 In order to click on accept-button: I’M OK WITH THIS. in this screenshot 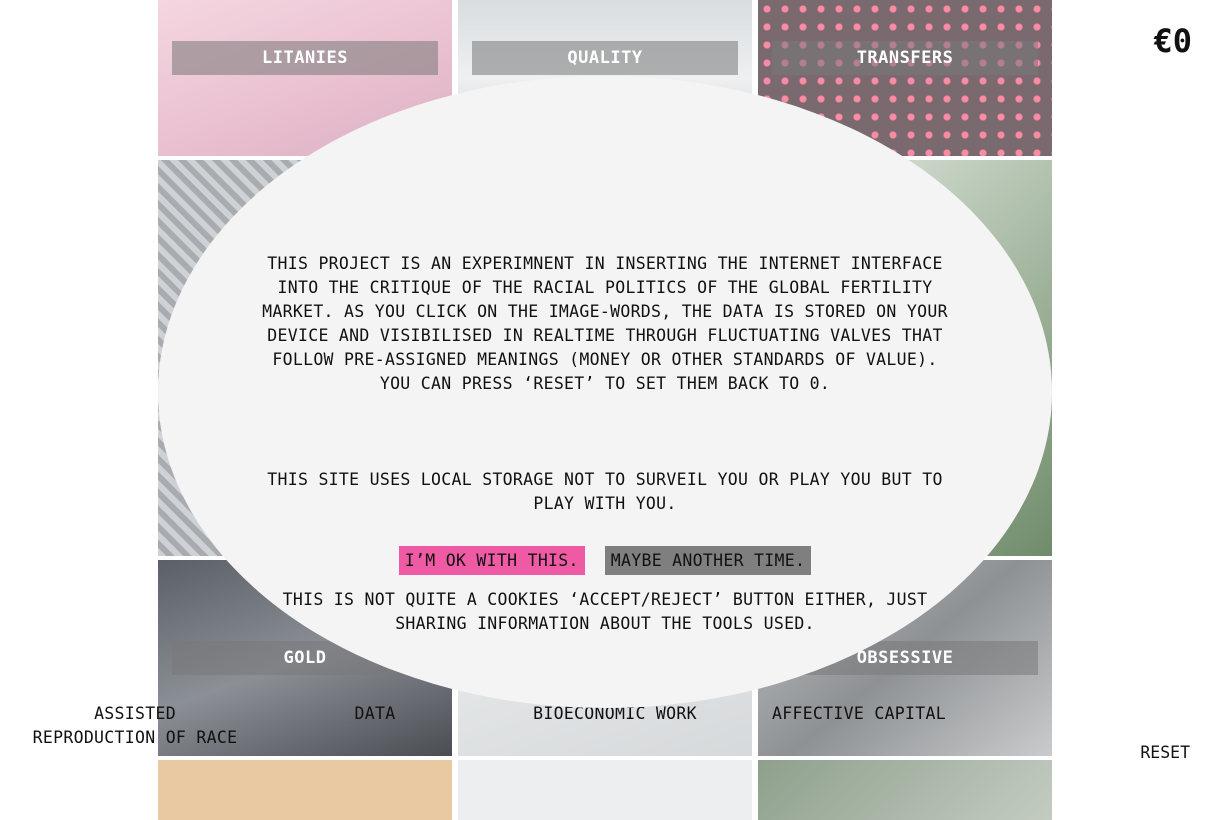, I will do `click(491, 560)`.